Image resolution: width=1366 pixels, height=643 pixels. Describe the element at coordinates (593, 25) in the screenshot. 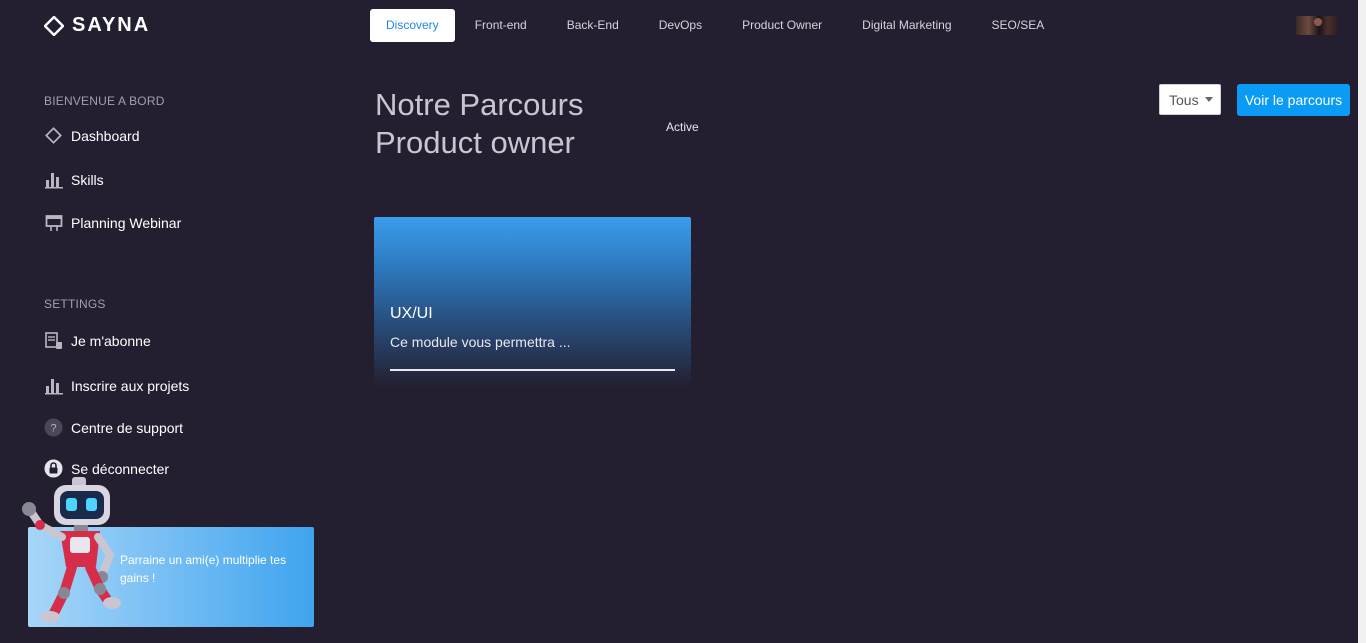

I see `tab-back-end: Back-End` at that location.